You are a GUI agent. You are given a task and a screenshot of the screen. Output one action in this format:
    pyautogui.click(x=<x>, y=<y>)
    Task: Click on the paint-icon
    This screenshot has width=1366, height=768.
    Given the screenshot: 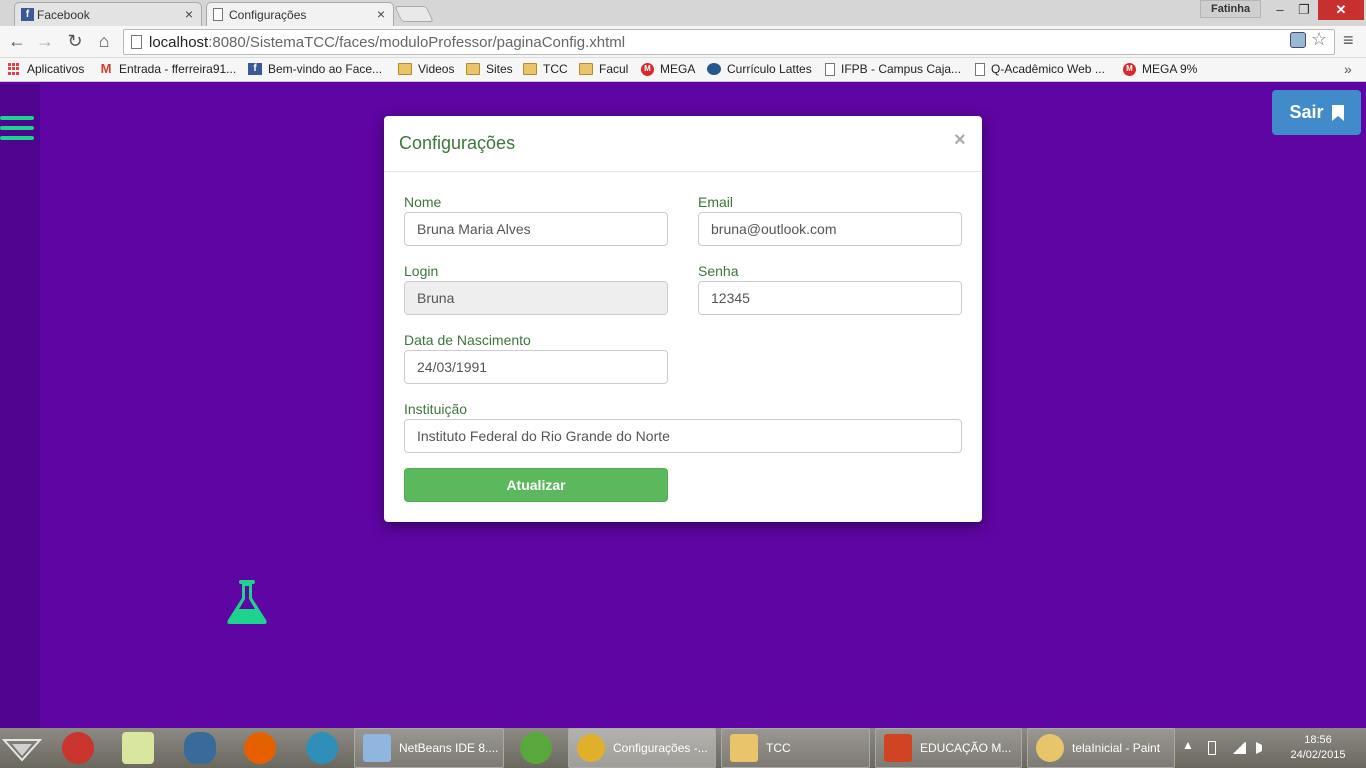 What is the action you would take?
    pyautogui.click(x=1050, y=748)
    